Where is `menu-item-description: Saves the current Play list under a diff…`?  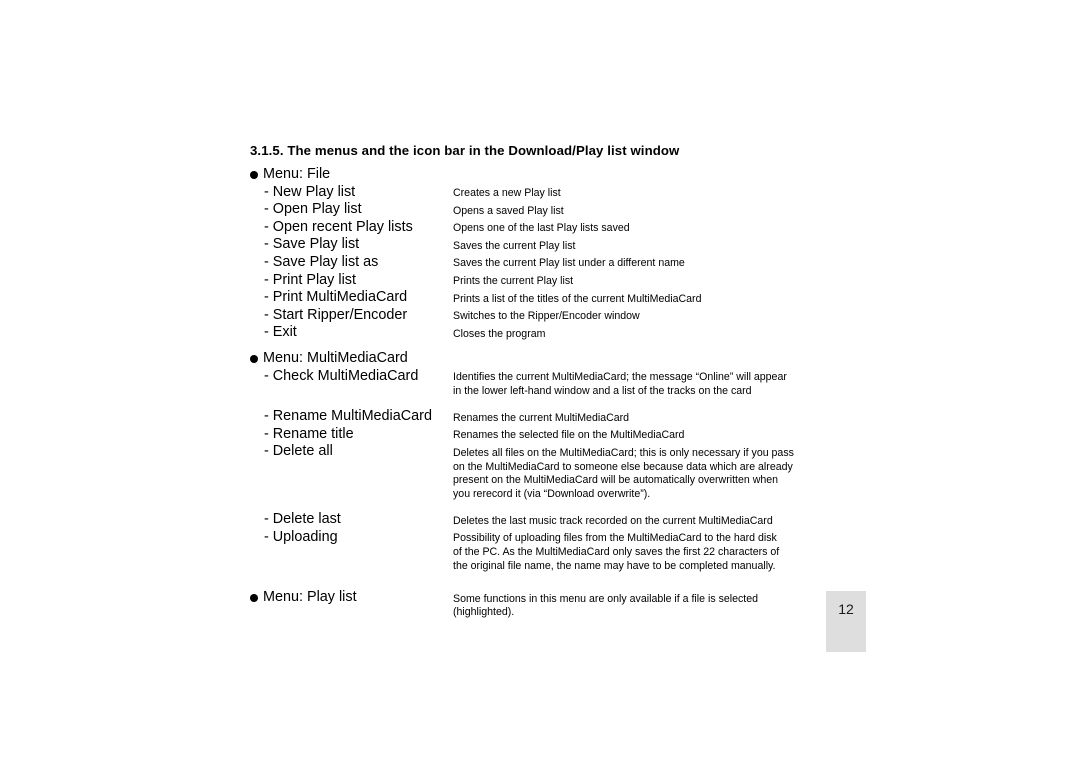
menu-item-description: Saves the current Play list under a diff… is located at coordinates (661, 262).